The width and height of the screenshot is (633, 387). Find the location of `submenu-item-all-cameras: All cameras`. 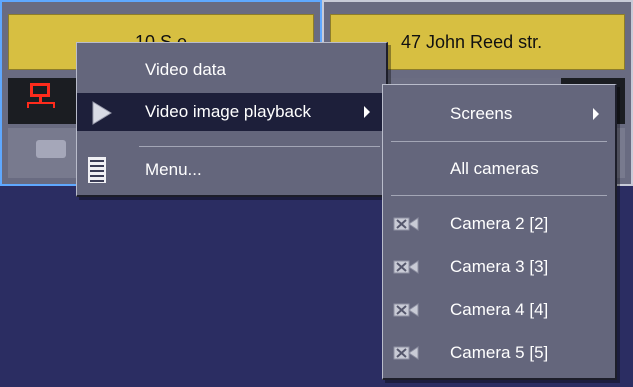

submenu-item-all-cameras: All cameras is located at coordinates (499, 169).